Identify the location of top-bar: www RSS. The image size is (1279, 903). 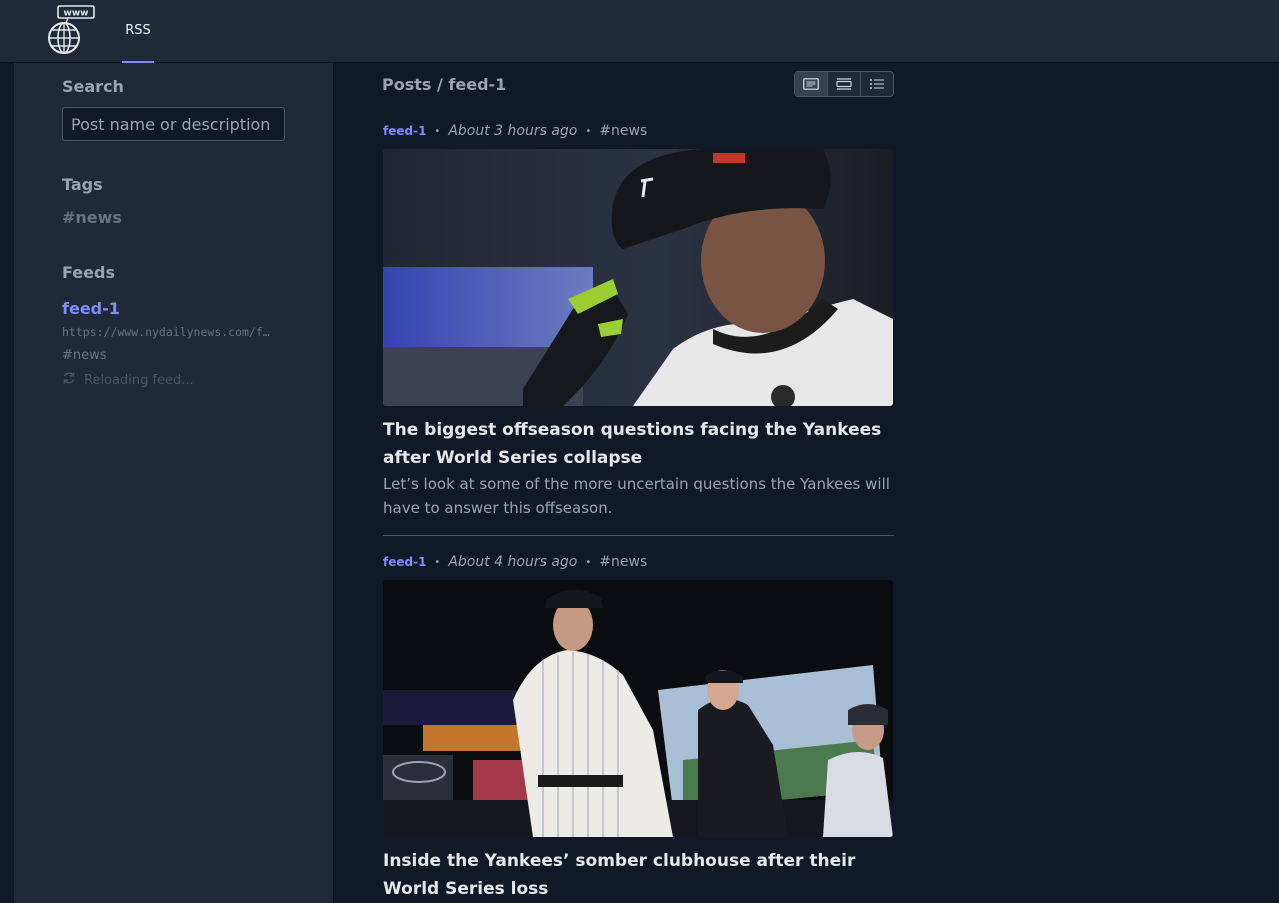
(639, 31).